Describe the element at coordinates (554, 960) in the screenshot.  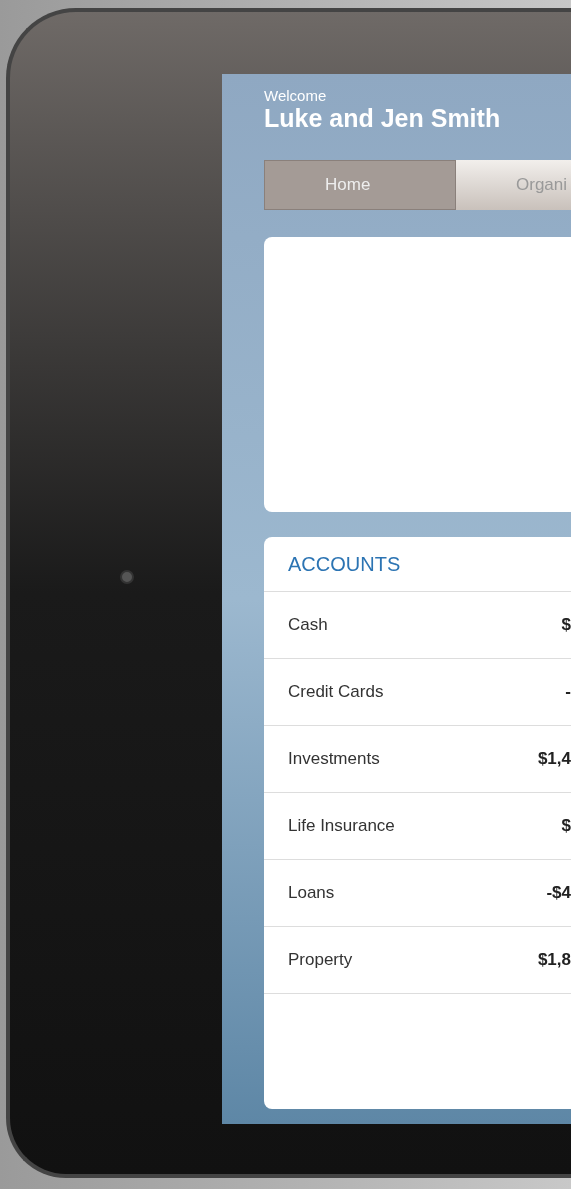
I see `account-value: $1,8` at that location.